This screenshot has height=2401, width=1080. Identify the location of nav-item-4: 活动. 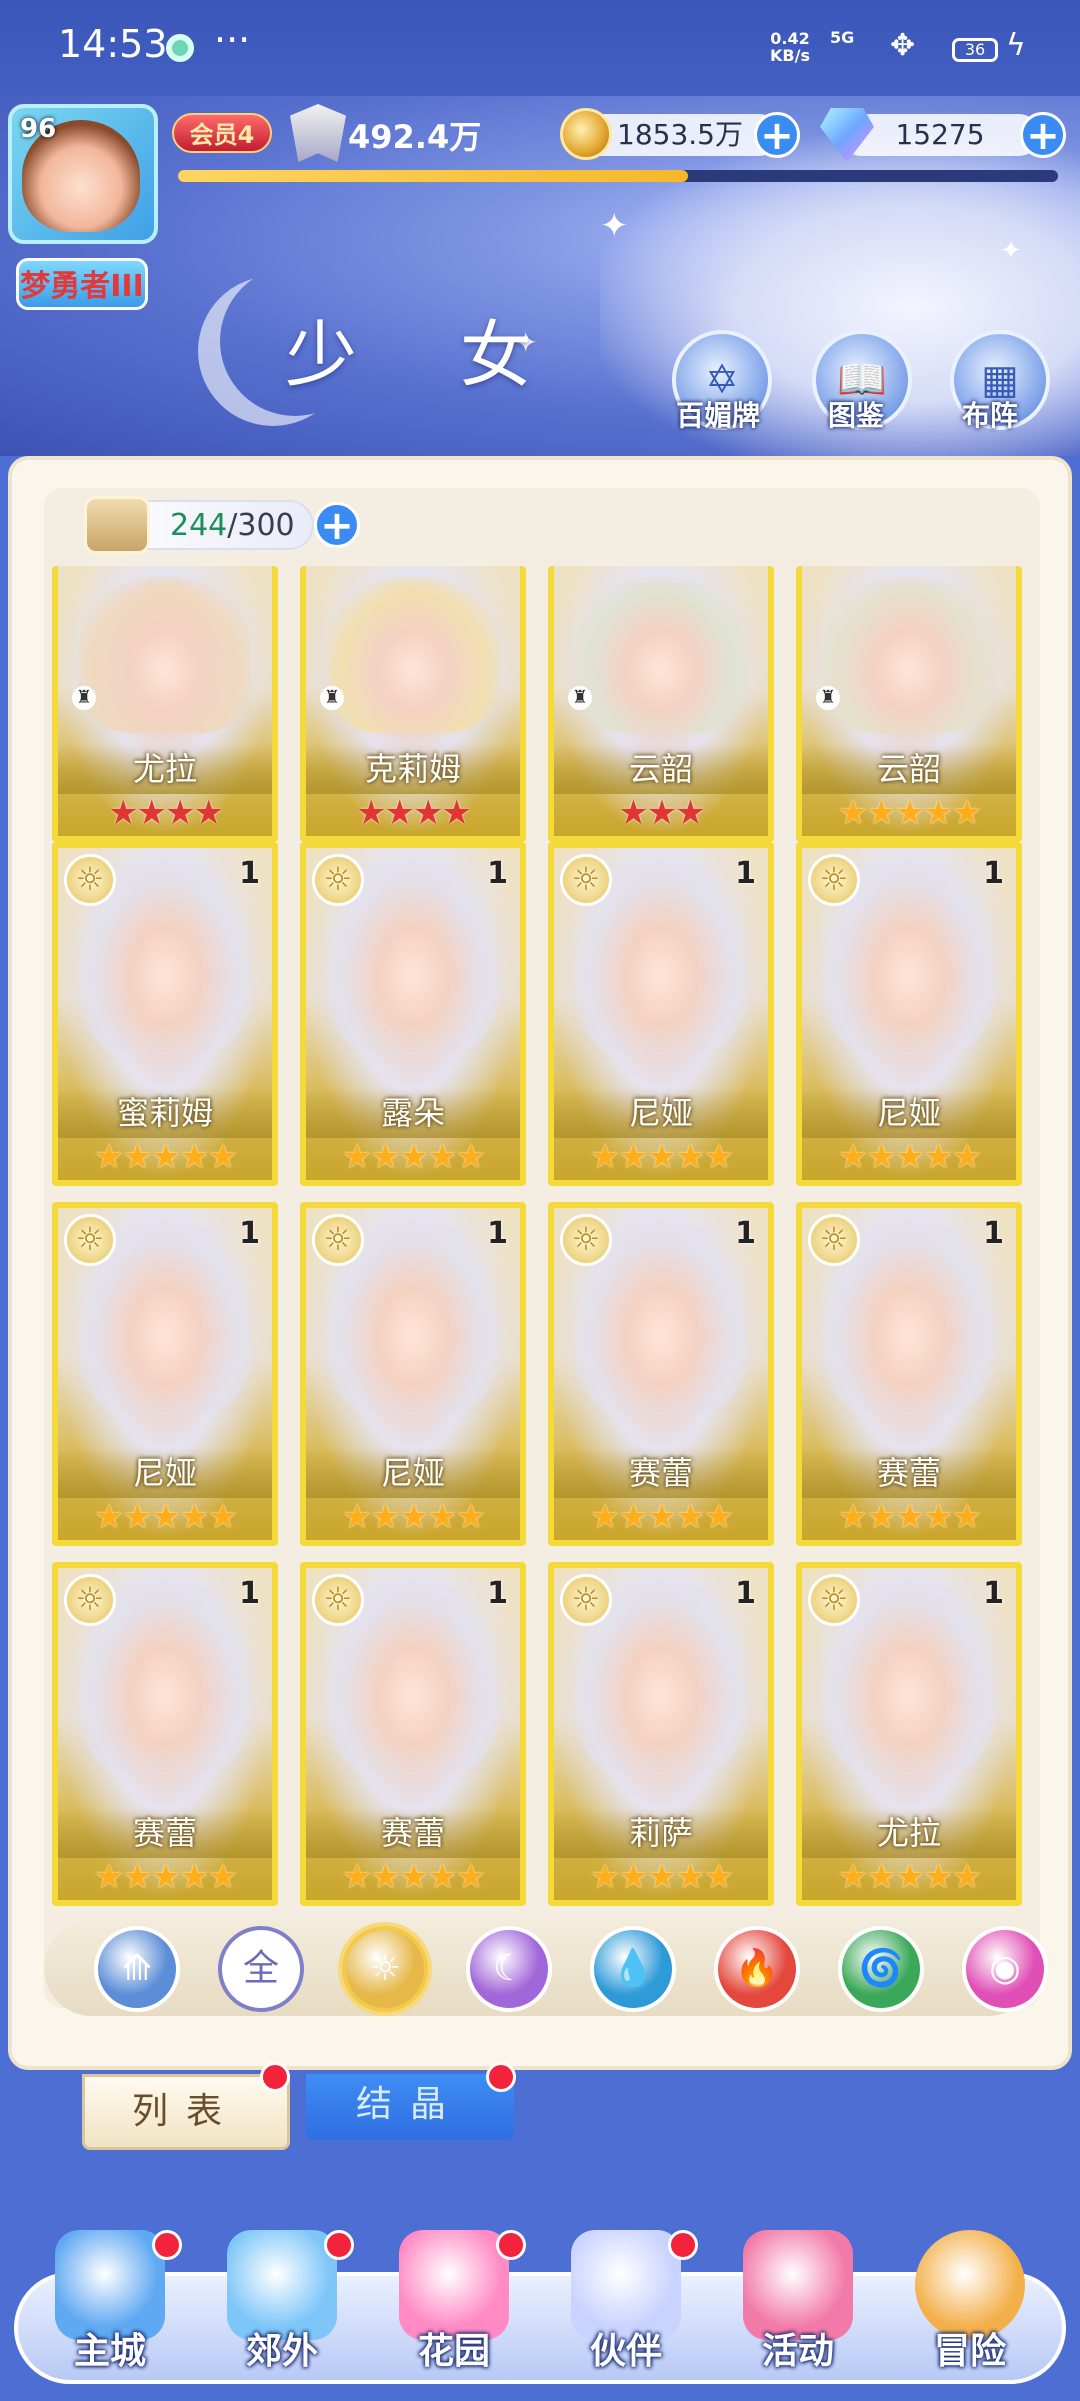
(793, 2310).